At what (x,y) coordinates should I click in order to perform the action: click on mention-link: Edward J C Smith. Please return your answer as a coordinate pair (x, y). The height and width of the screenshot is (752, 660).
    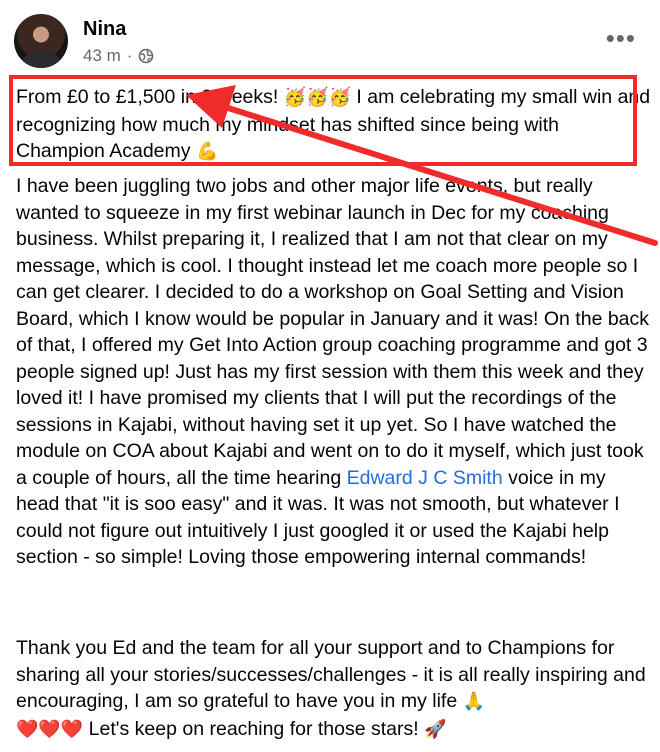
    Looking at the image, I should click on (425, 478).